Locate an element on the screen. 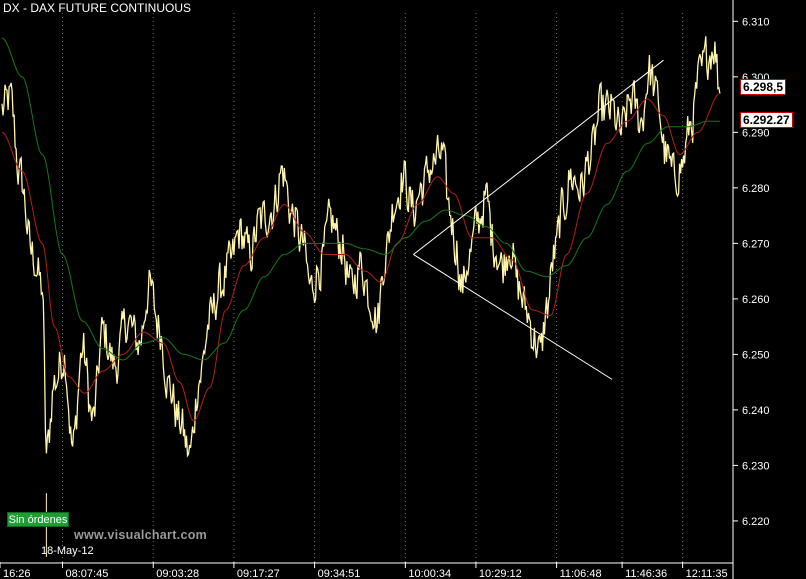 This screenshot has width=806, height=579. y-tick-label: 6.230 is located at coordinates (756, 466).